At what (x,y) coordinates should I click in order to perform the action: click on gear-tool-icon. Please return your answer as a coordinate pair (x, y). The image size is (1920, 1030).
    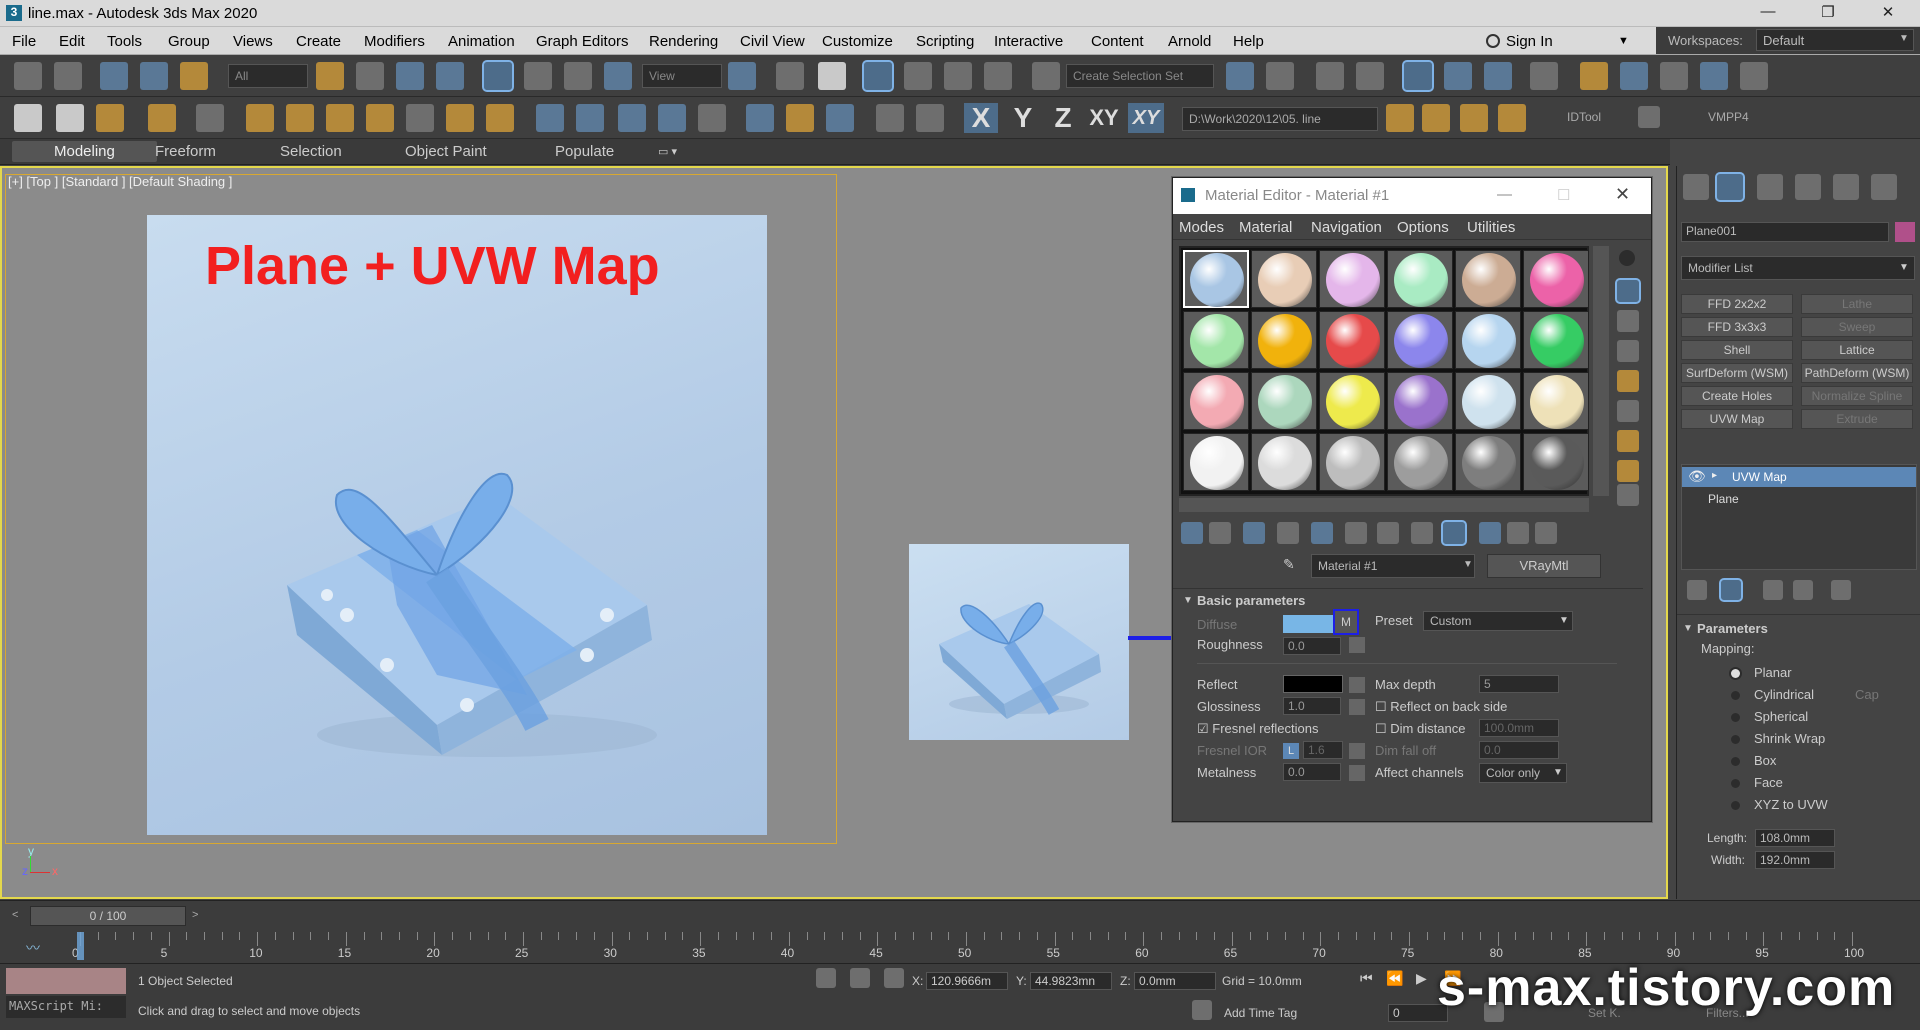
    Looking at the image, I should click on (210, 118).